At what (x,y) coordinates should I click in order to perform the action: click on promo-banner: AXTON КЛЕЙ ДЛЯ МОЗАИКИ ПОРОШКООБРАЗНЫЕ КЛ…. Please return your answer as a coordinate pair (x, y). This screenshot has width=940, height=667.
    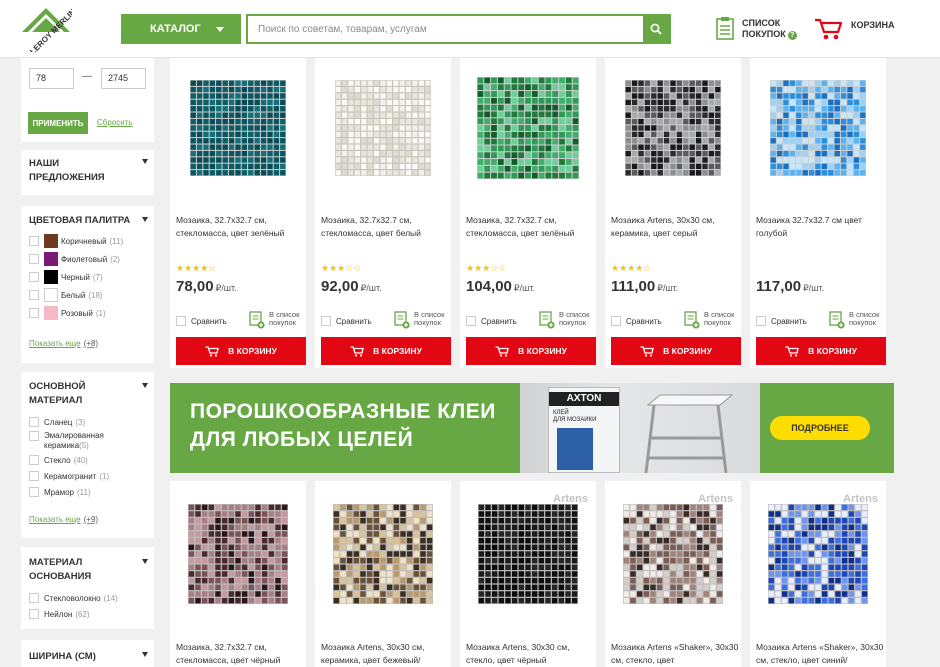
    Looking at the image, I should click on (532, 428).